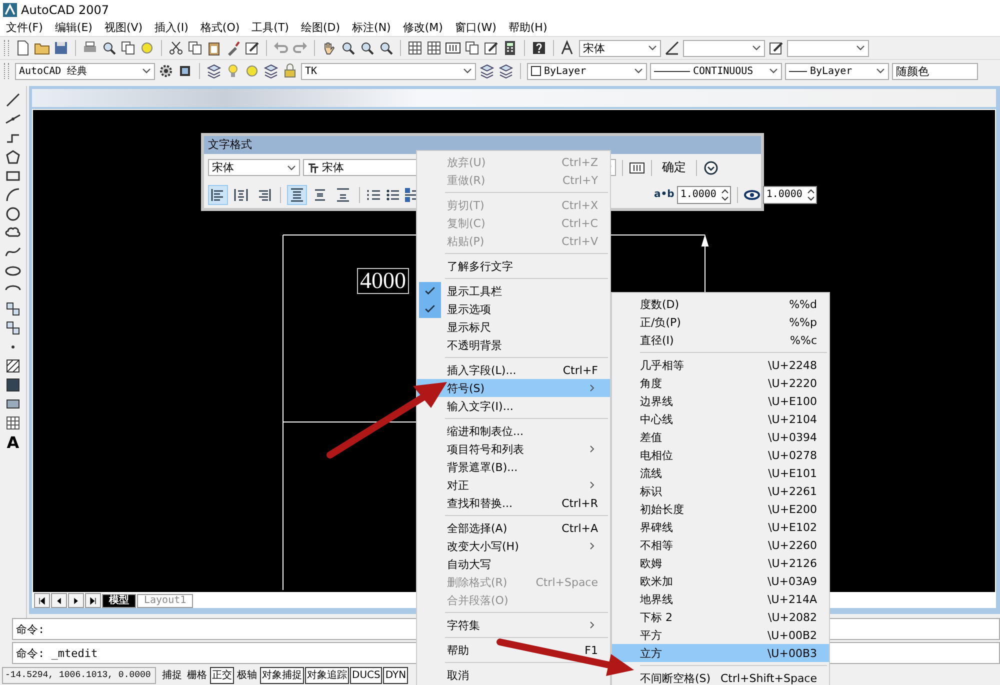  Describe the element at coordinates (195, 48) in the screenshot. I see `copy-icon` at that location.